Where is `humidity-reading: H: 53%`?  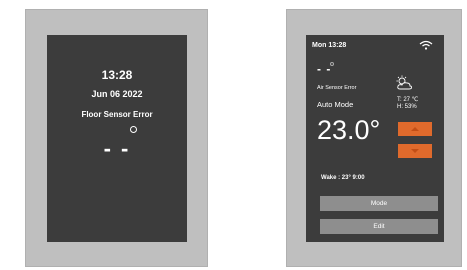
humidity-reading: H: 53% is located at coordinates (407, 107).